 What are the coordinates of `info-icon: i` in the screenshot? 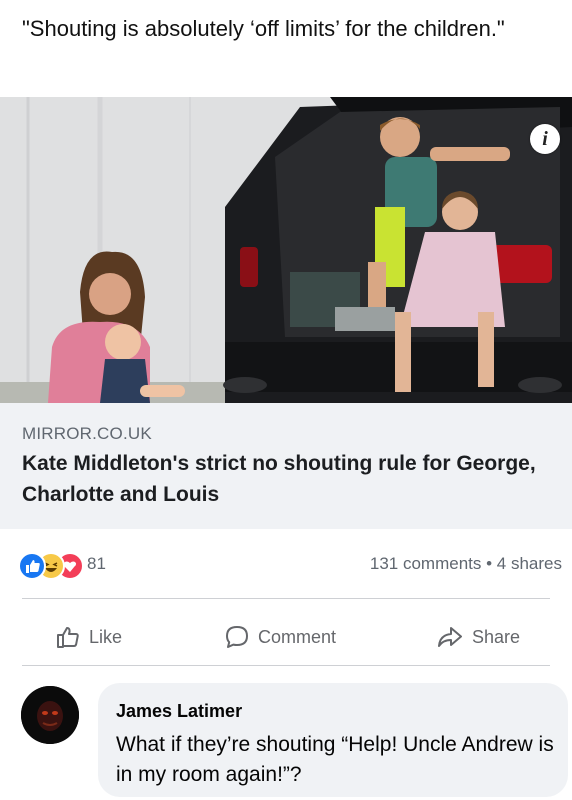 It's located at (545, 139).